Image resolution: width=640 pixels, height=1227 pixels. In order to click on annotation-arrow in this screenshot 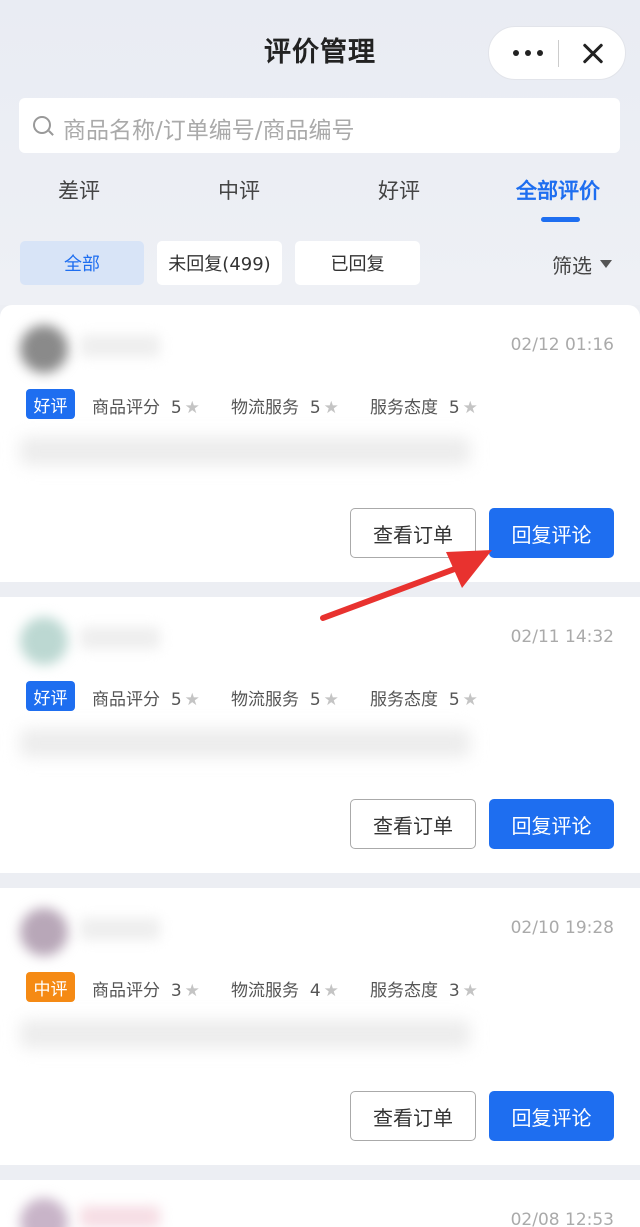, I will do `click(406, 585)`.